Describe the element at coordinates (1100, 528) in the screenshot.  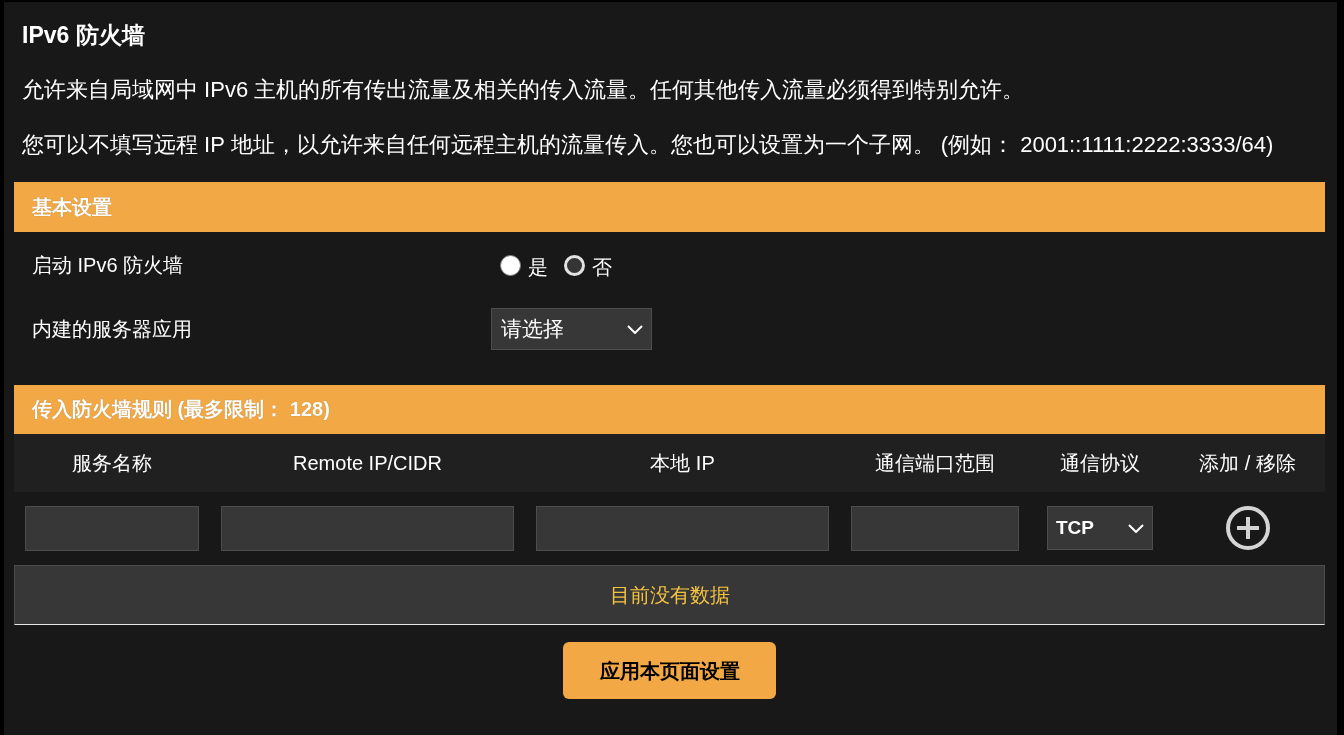
I see `protocol-dropdown: TCP` at that location.